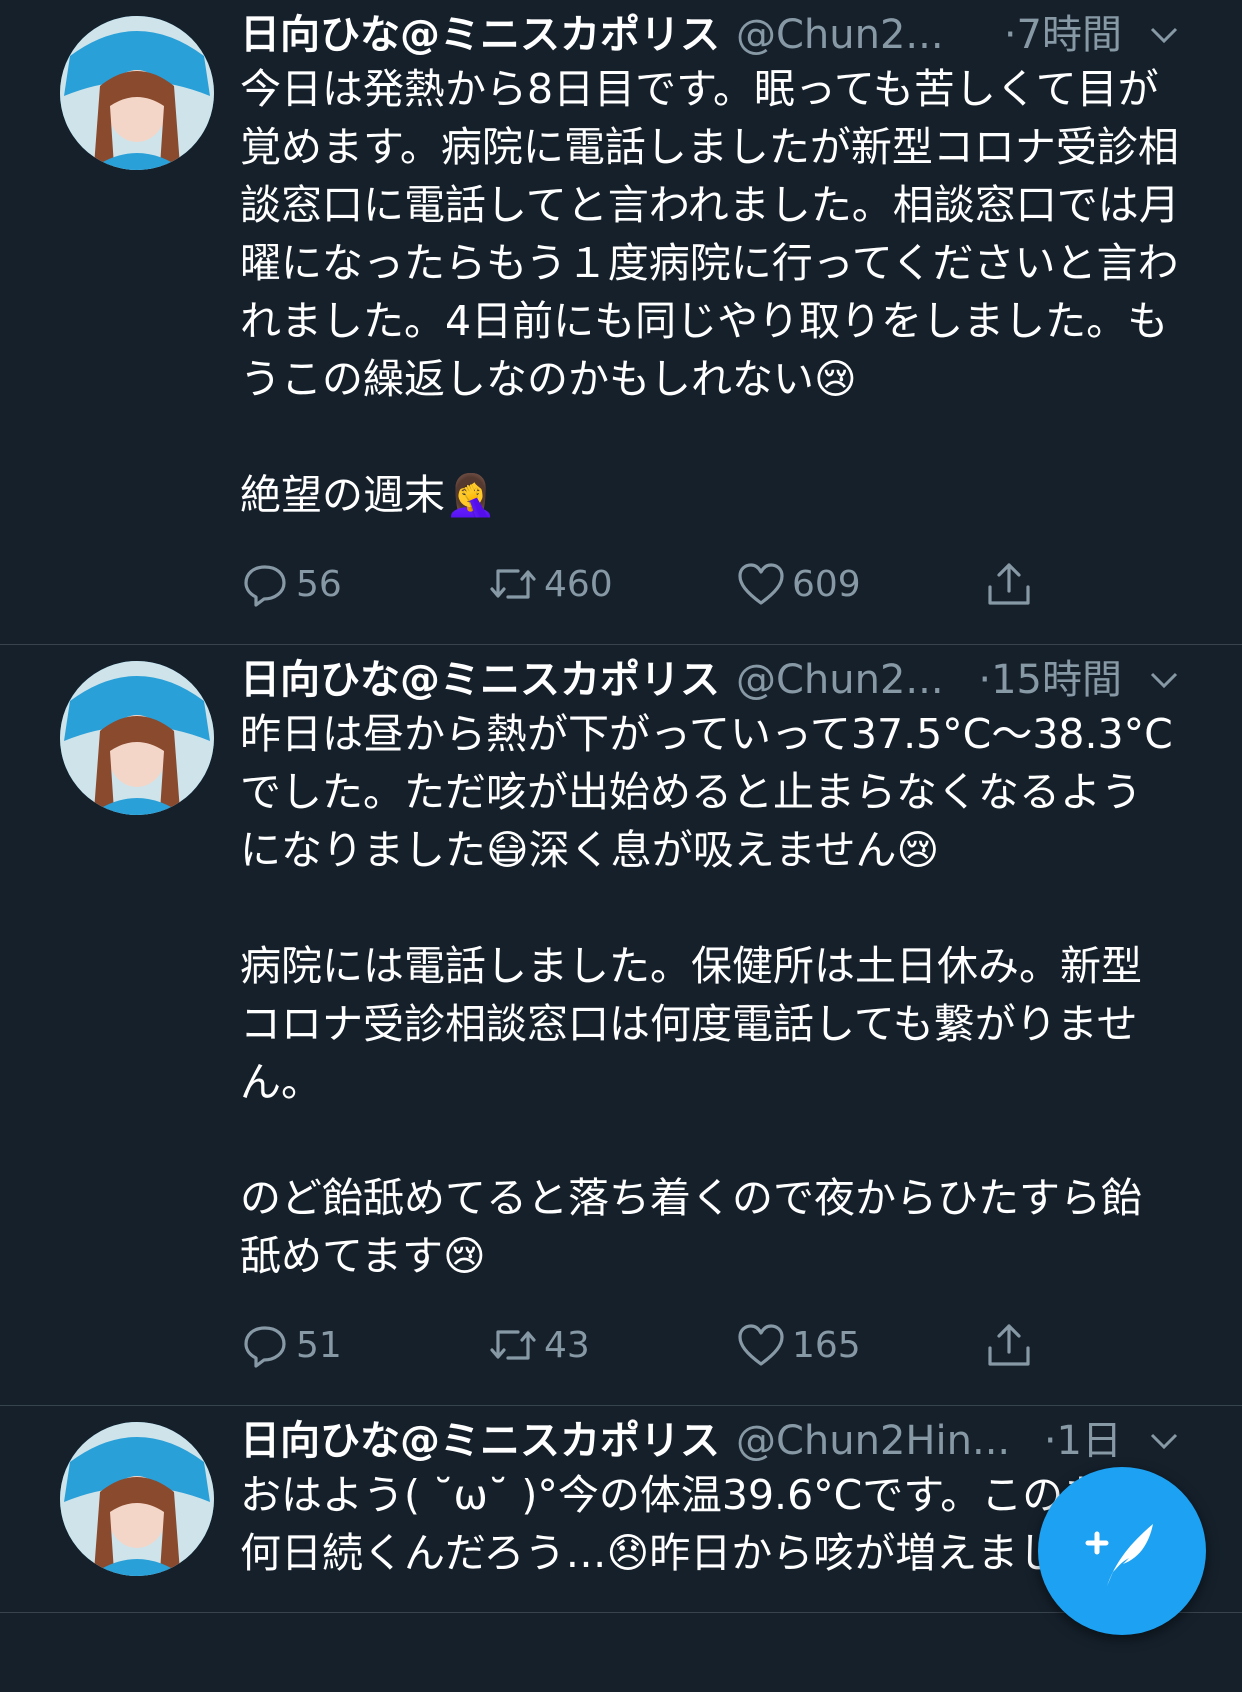 The height and width of the screenshot is (1692, 1242). I want to click on tweet-actions: 51 43 165, so click(710, 1345).